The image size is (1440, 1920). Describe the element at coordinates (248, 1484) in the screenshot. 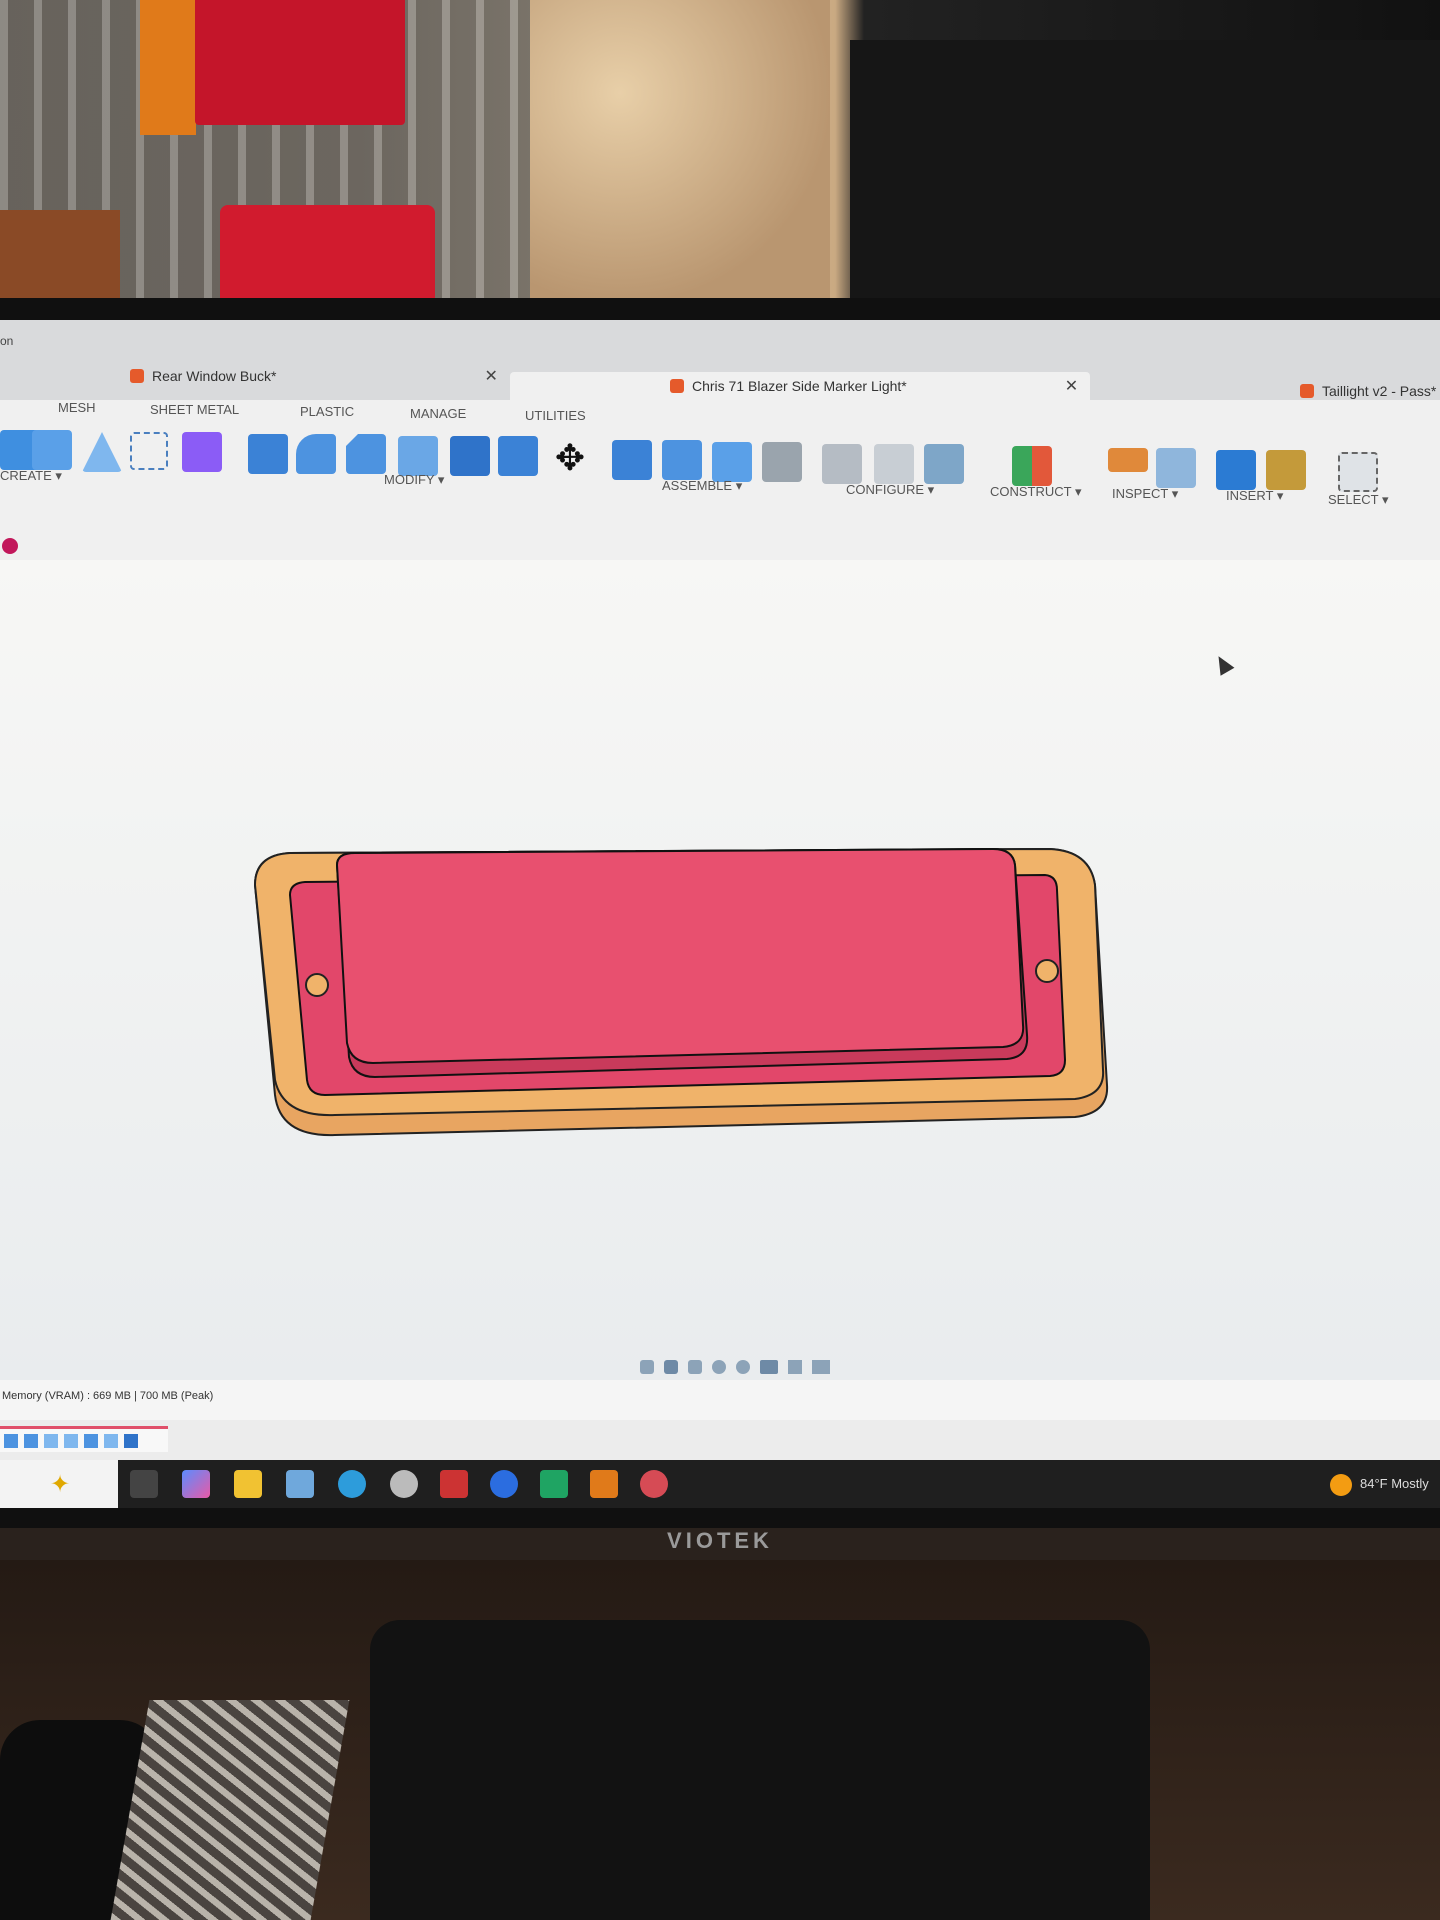

I see `file-explorer-icon` at that location.